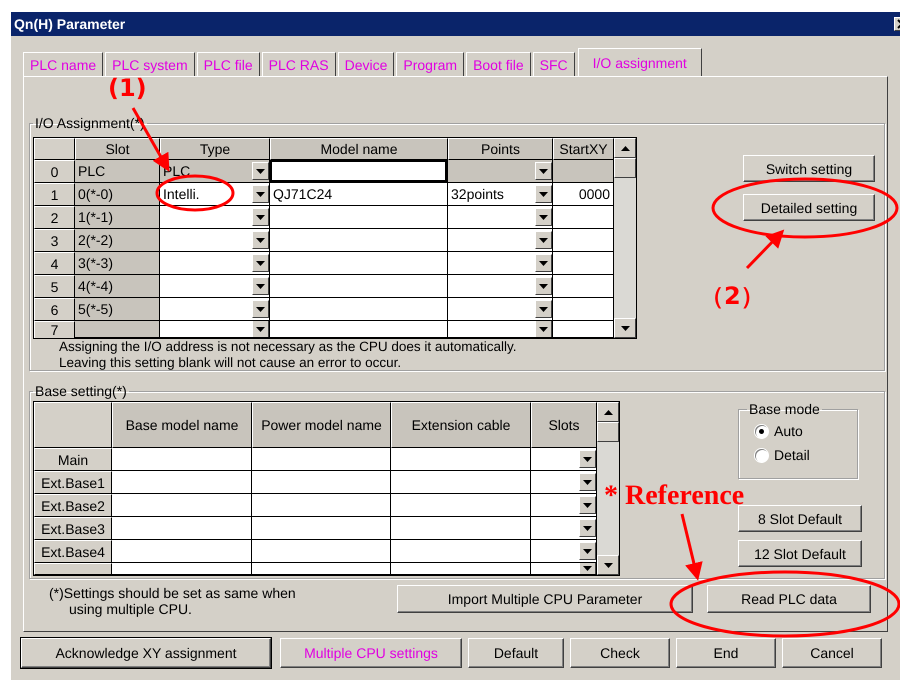 This screenshot has height=680, width=900. Describe the element at coordinates (117, 309) in the screenshot. I see `table-cell: 5(*-5)` at that location.